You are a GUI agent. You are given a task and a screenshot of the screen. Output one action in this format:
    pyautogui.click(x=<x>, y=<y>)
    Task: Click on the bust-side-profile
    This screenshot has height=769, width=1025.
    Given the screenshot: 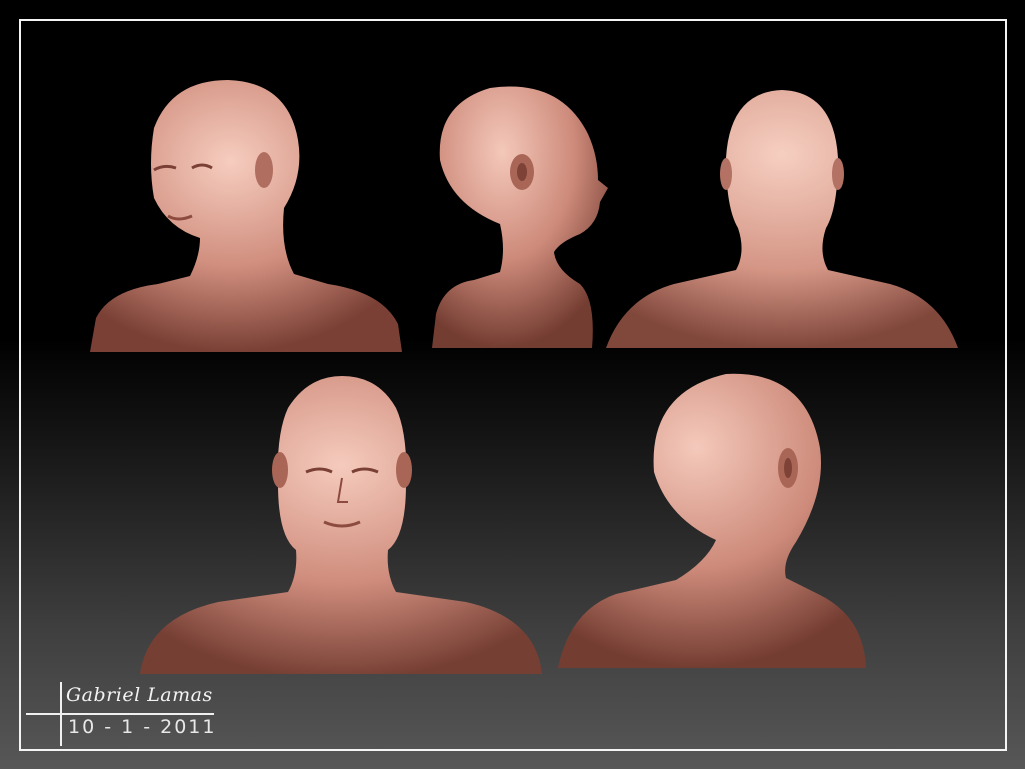 What is the action you would take?
    pyautogui.click(x=521, y=217)
    